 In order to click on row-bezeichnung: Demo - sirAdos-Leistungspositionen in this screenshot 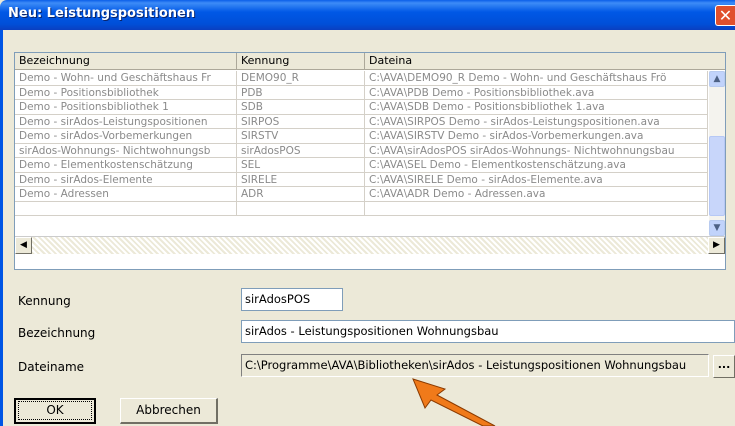, I will do `click(126, 121)`.